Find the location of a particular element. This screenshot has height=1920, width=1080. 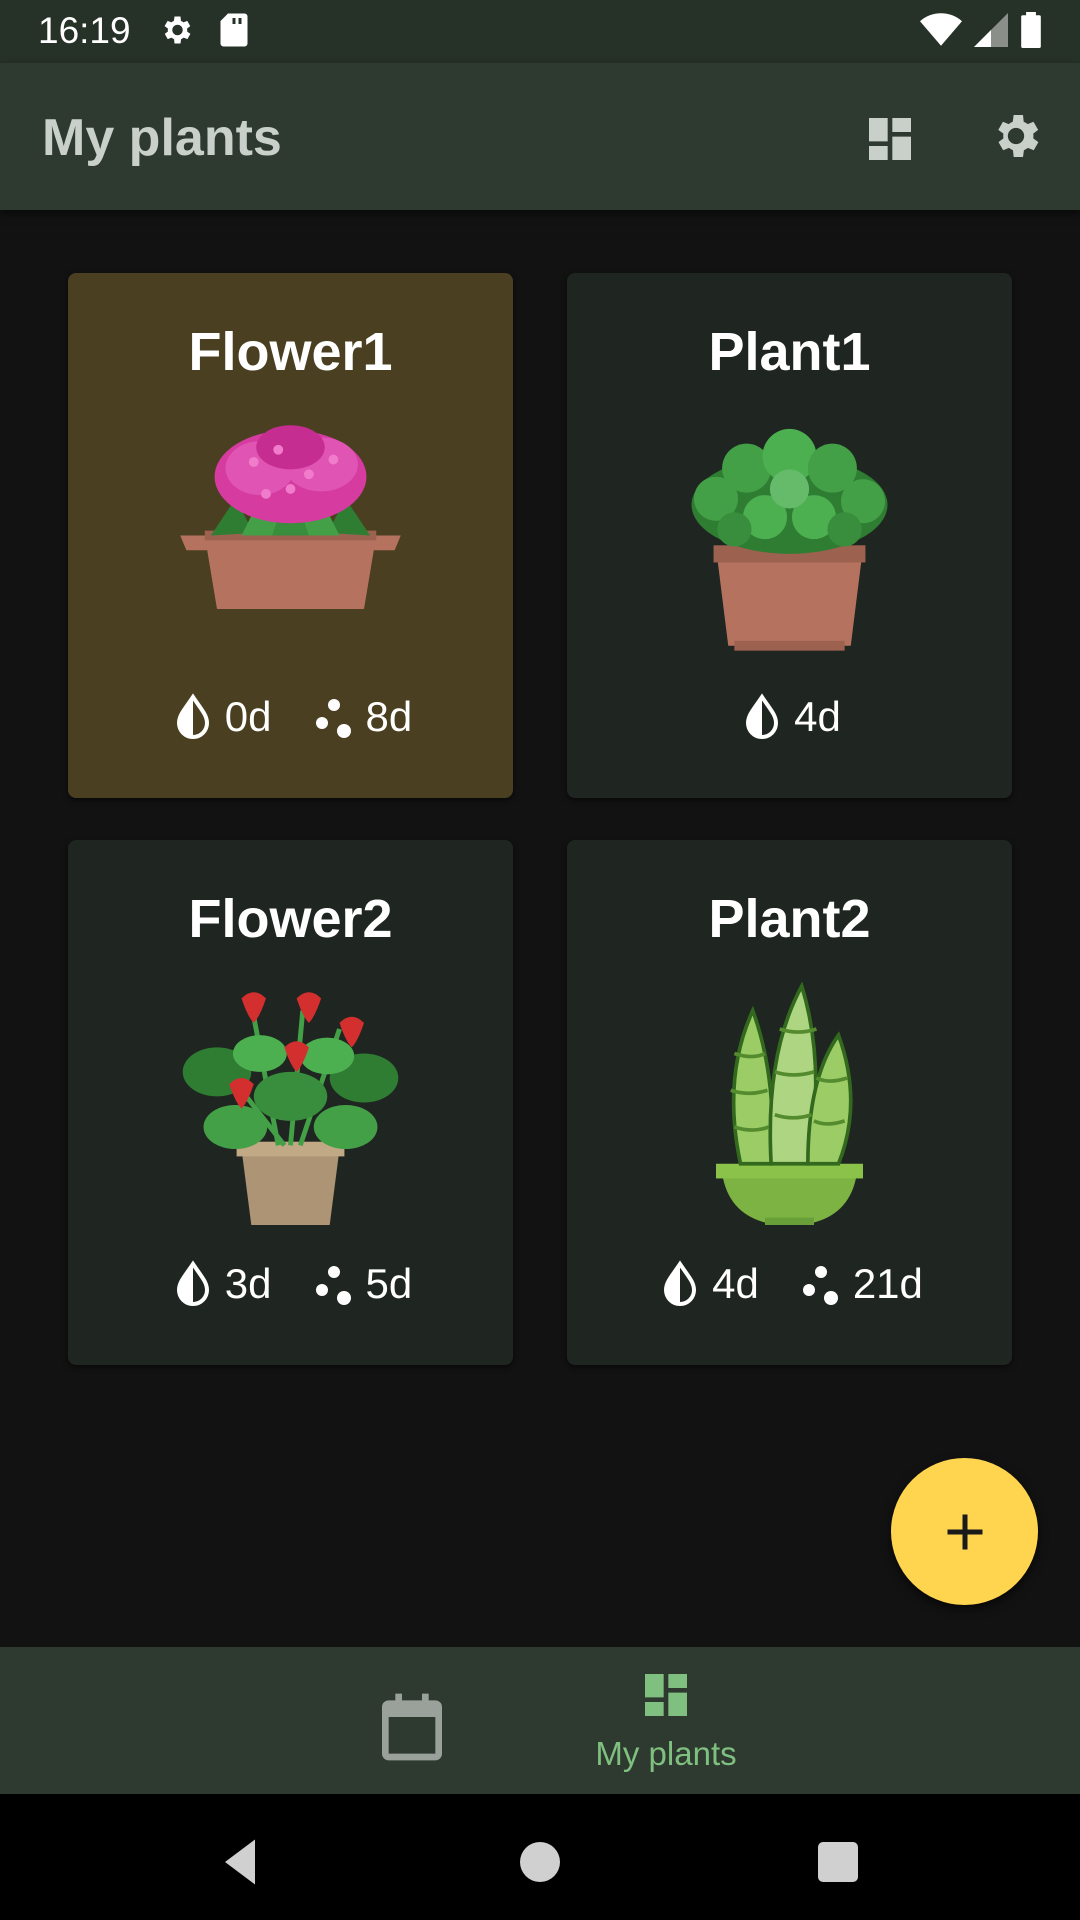

water-stat: 0d is located at coordinates (220, 717).